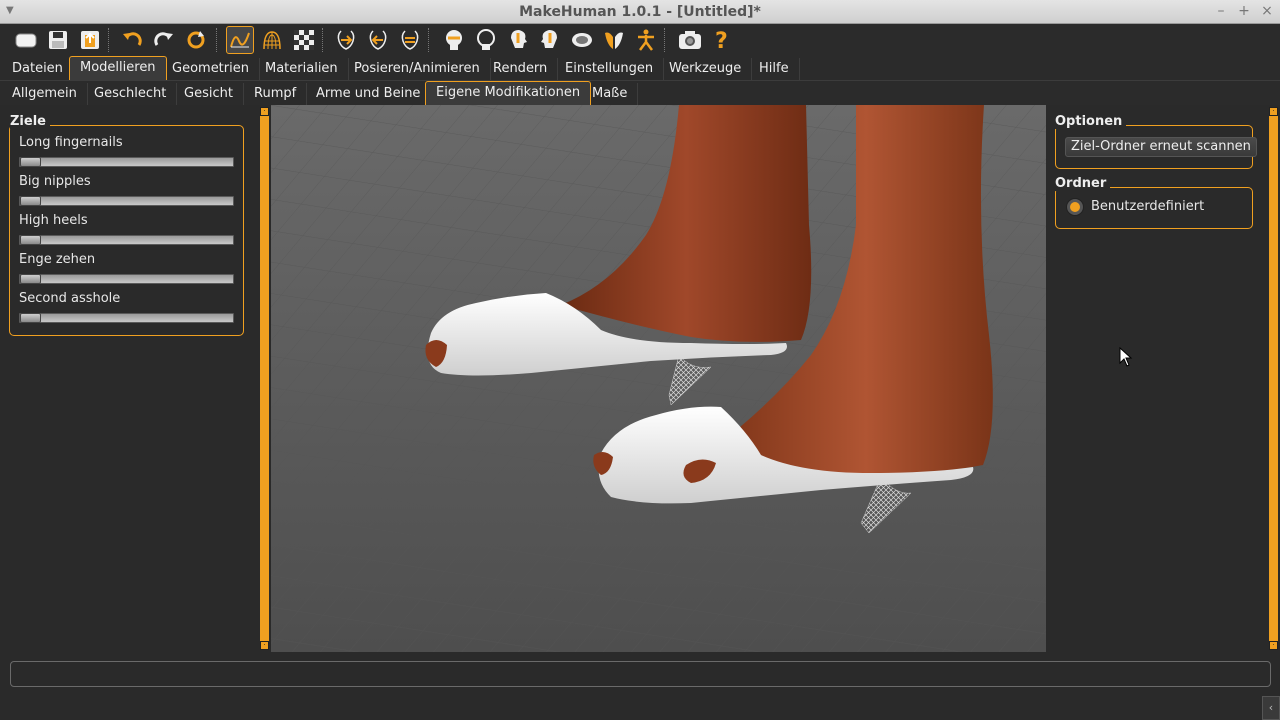 Image resolution: width=1280 pixels, height=720 pixels. Describe the element at coordinates (58, 40) in the screenshot. I see `save-icon` at that location.